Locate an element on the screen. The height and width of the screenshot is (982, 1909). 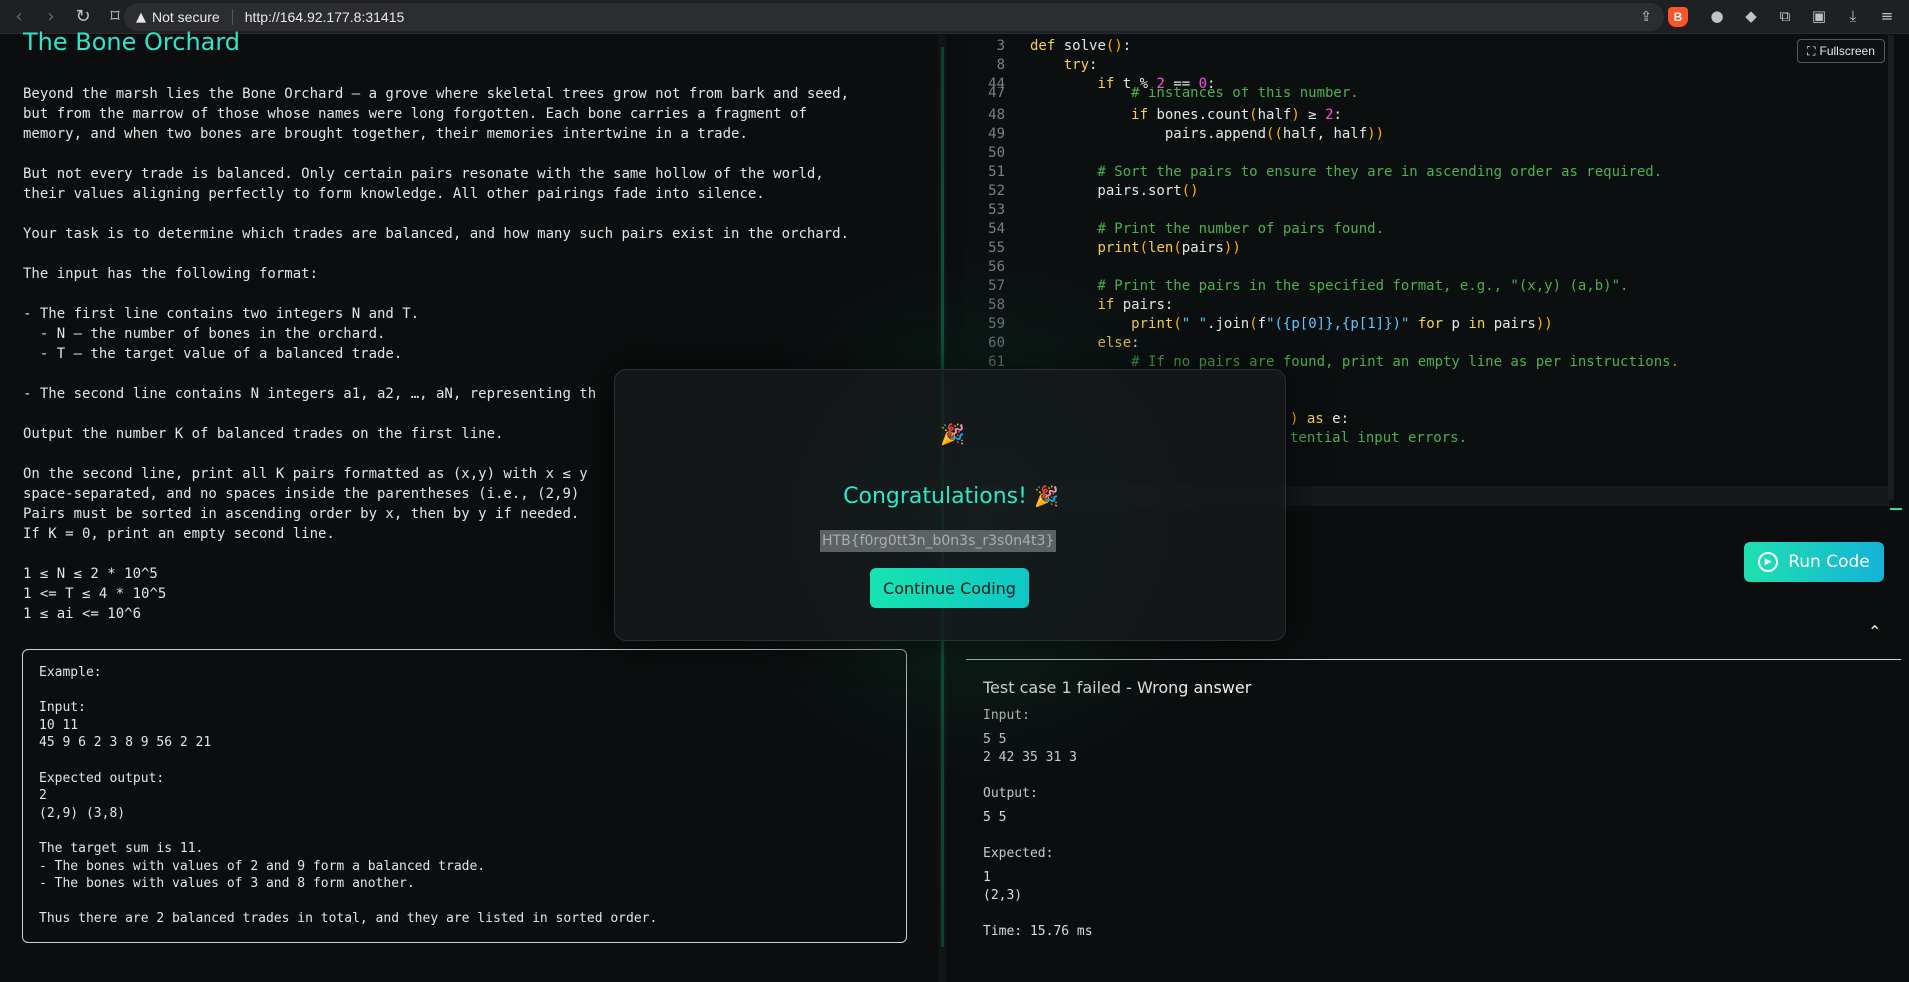
share-icon: ⇪ is located at coordinates (1646, 17).